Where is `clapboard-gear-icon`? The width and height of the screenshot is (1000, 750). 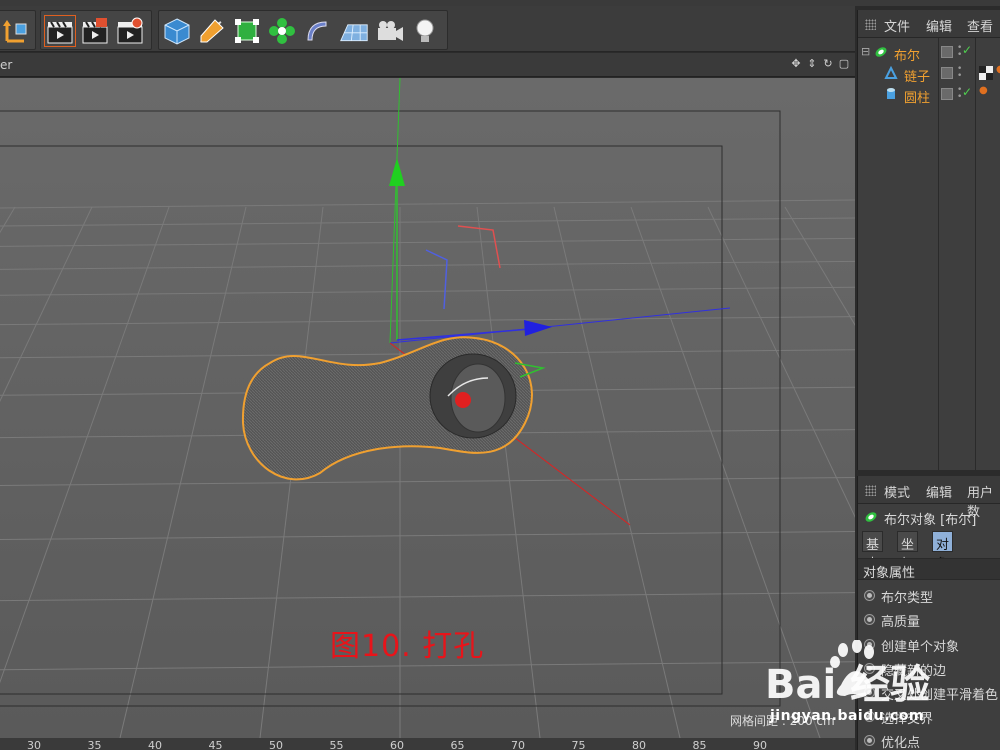
clapboard-gear-icon is located at coordinates (130, 30).